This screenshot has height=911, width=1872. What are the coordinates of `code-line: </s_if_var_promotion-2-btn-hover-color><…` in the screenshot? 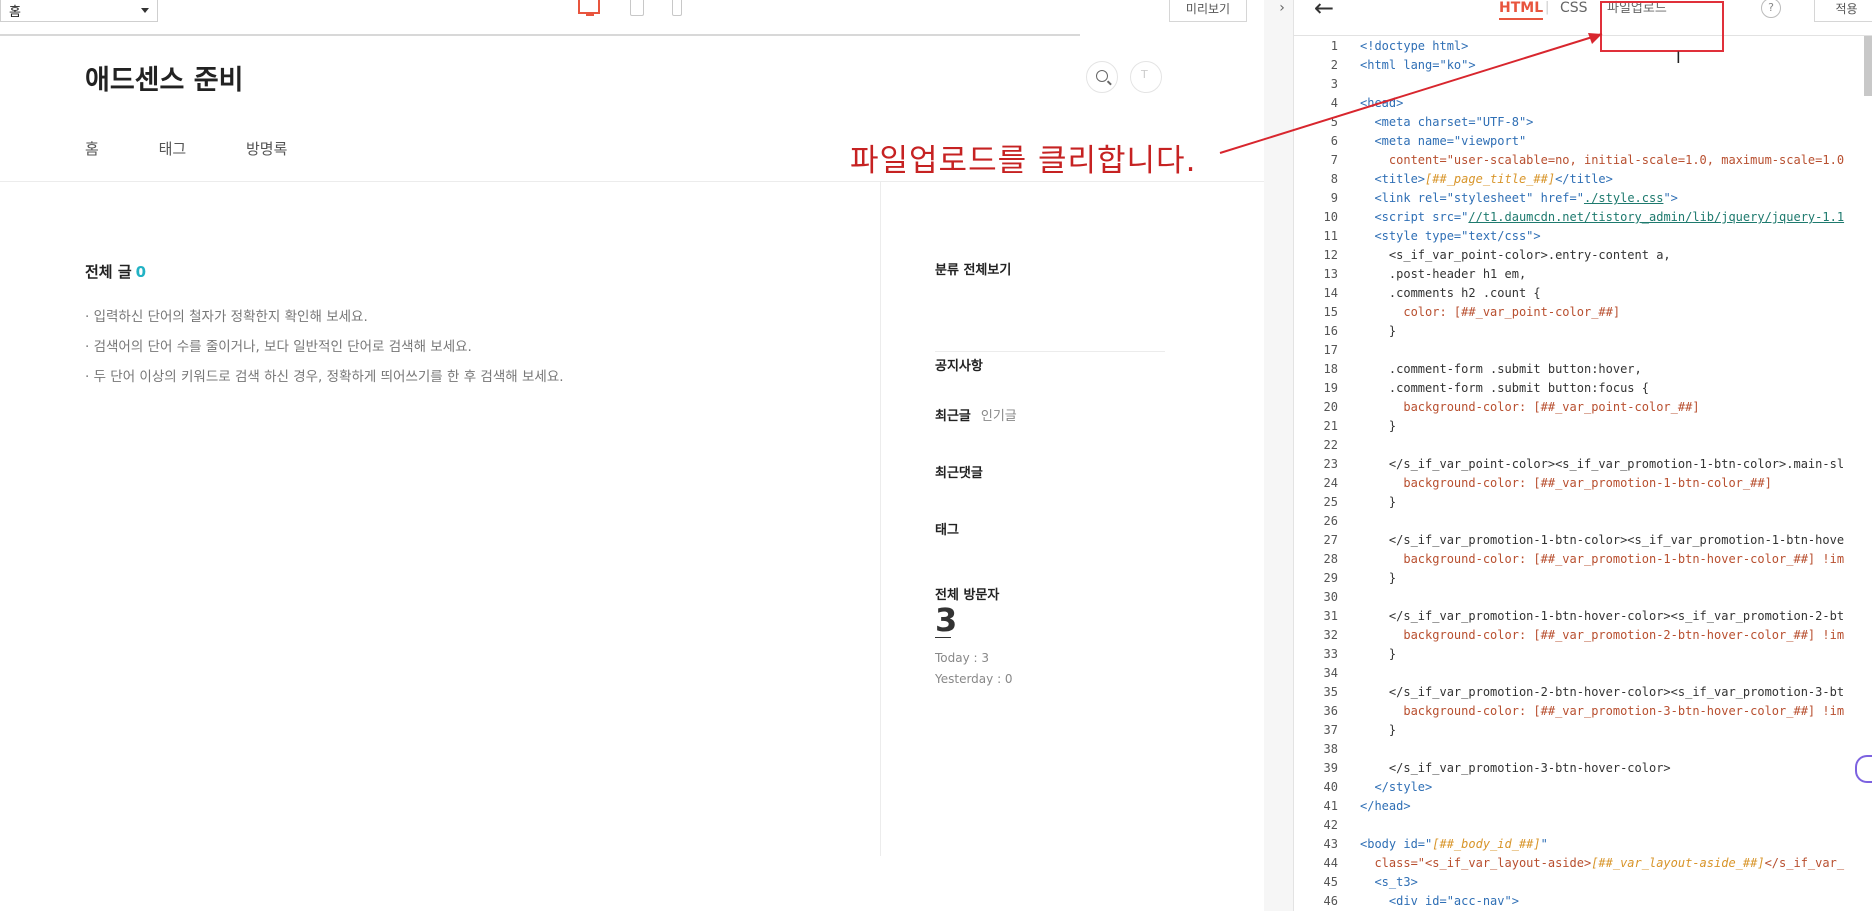 It's located at (1602, 692).